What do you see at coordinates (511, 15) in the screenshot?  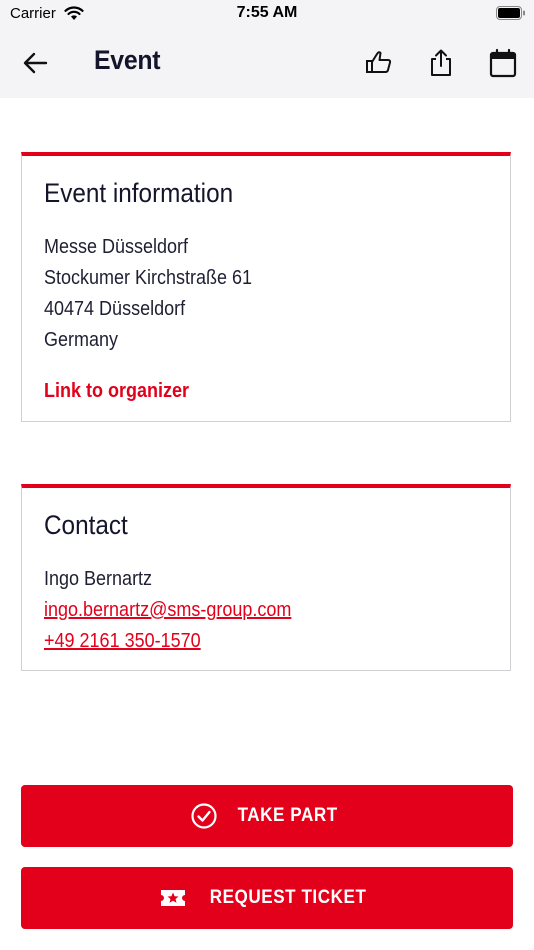 I see `battery-icon` at bounding box center [511, 15].